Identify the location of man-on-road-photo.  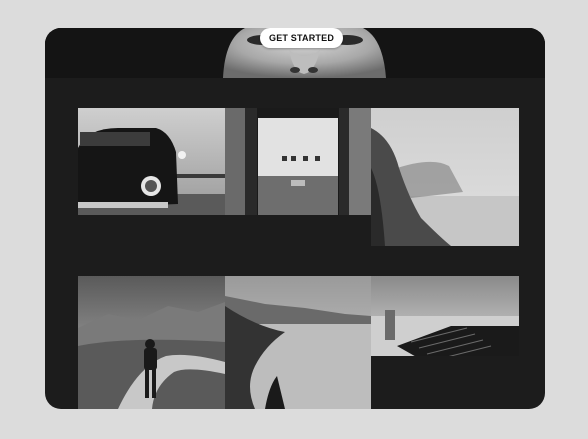
(151, 342).